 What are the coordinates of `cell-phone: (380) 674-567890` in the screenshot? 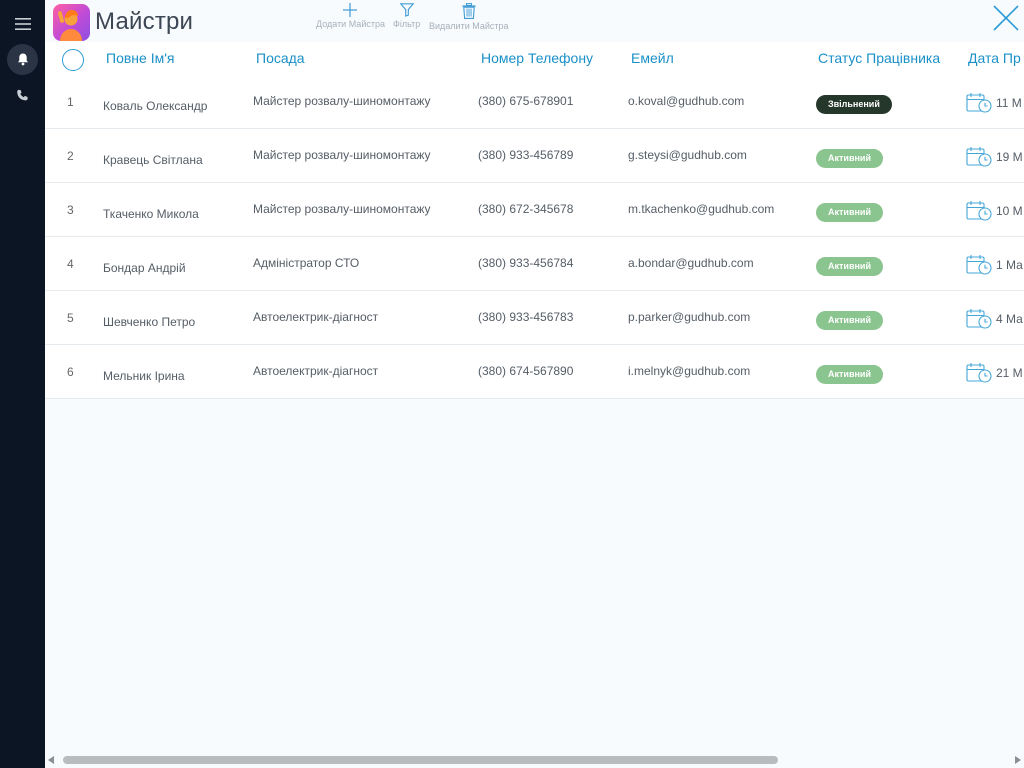 It's located at (526, 371).